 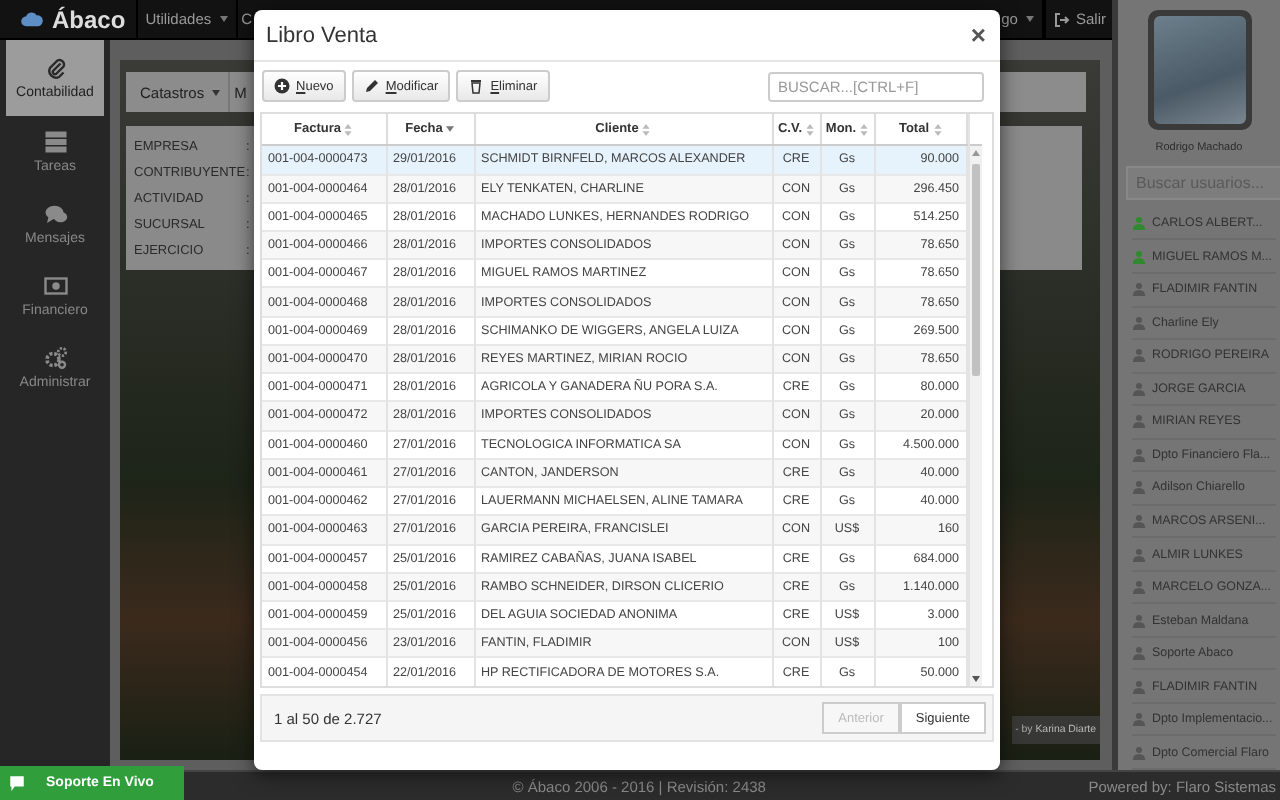 I want to click on pencil-icon, so click(x=371, y=86).